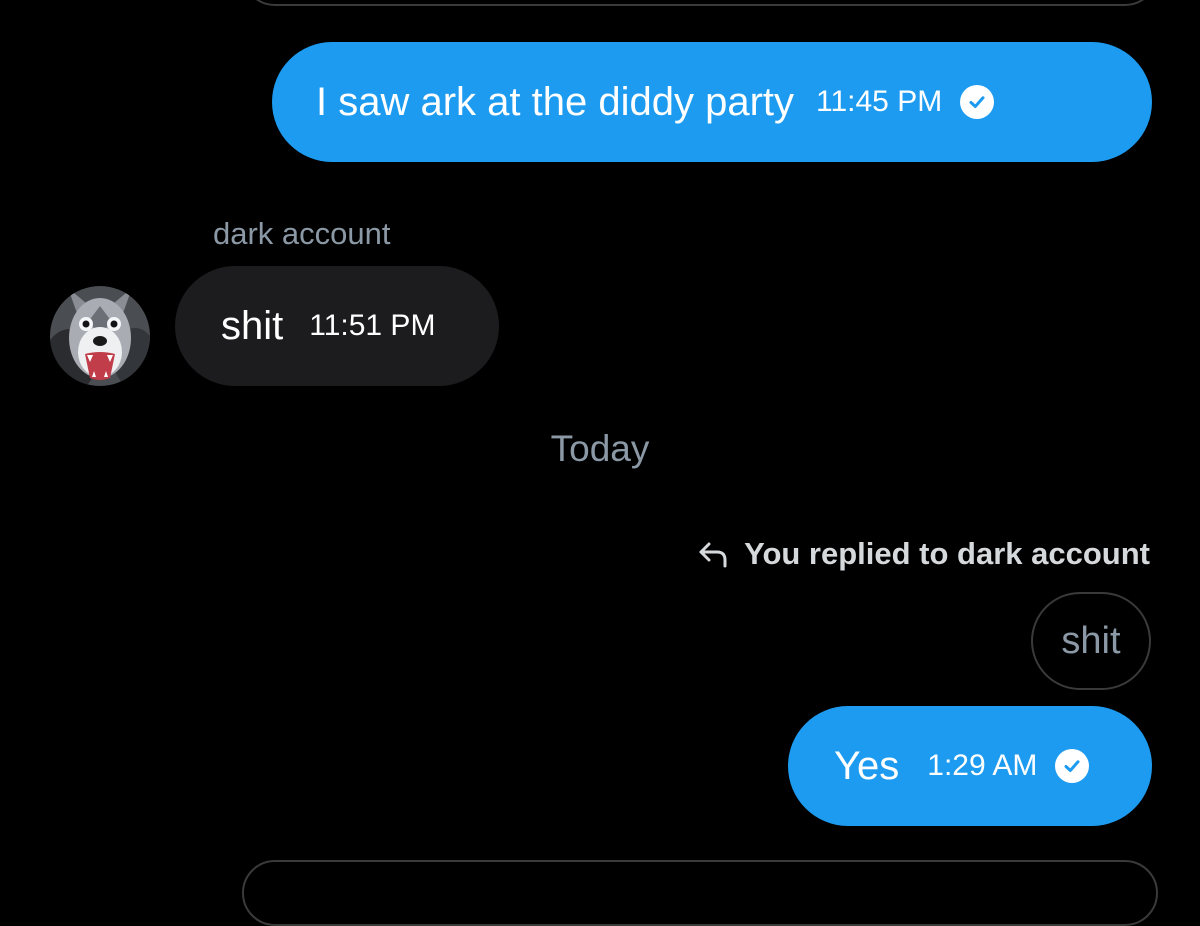 This screenshot has height=926, width=1200. I want to click on message-text: shit, so click(252, 325).